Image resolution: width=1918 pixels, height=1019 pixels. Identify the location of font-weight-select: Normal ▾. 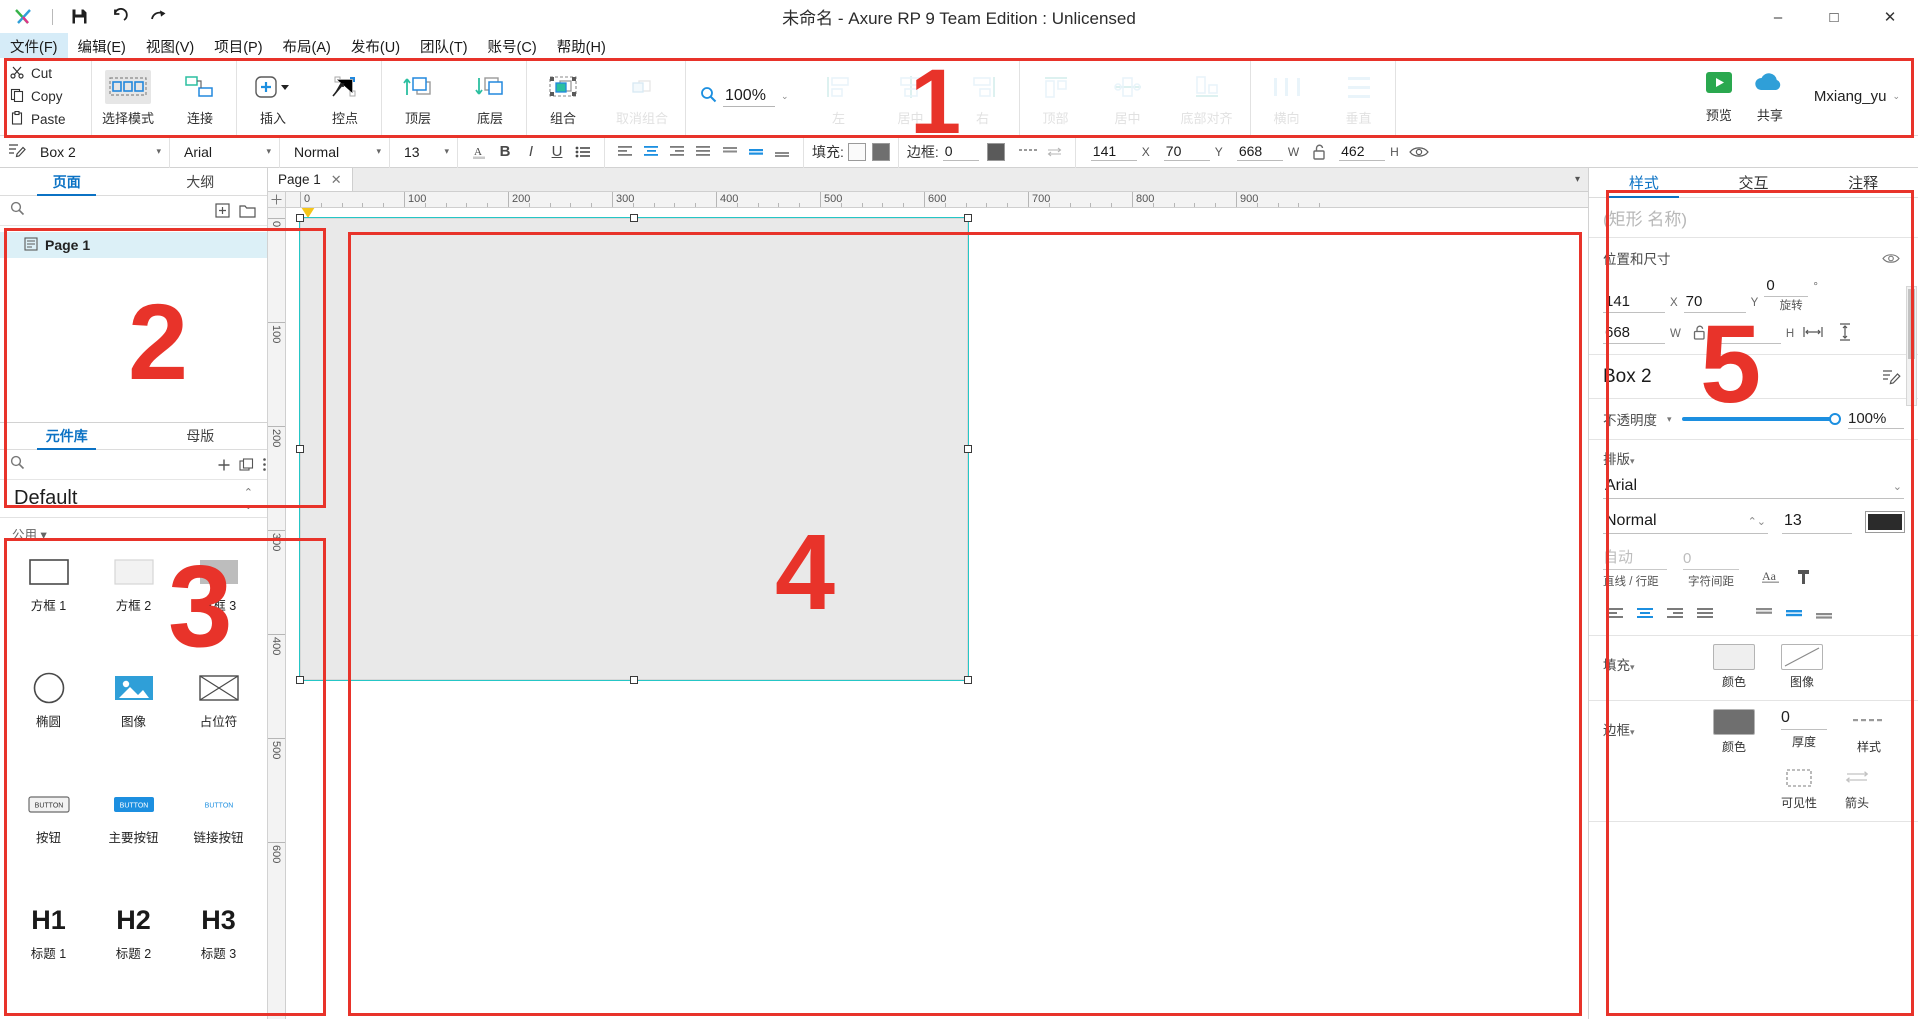
(334, 152).